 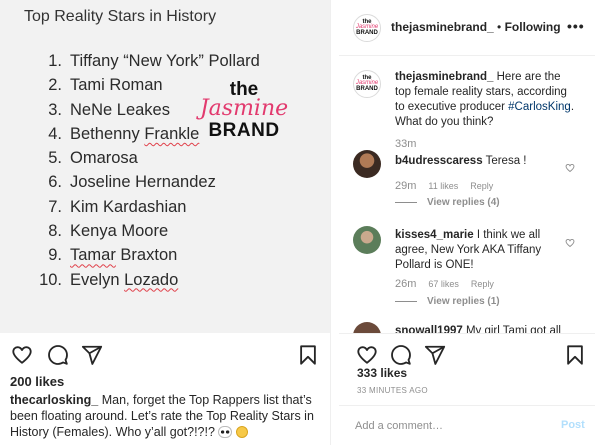 What do you see at coordinates (573, 425) in the screenshot?
I see `post-comment-button: Post` at bounding box center [573, 425].